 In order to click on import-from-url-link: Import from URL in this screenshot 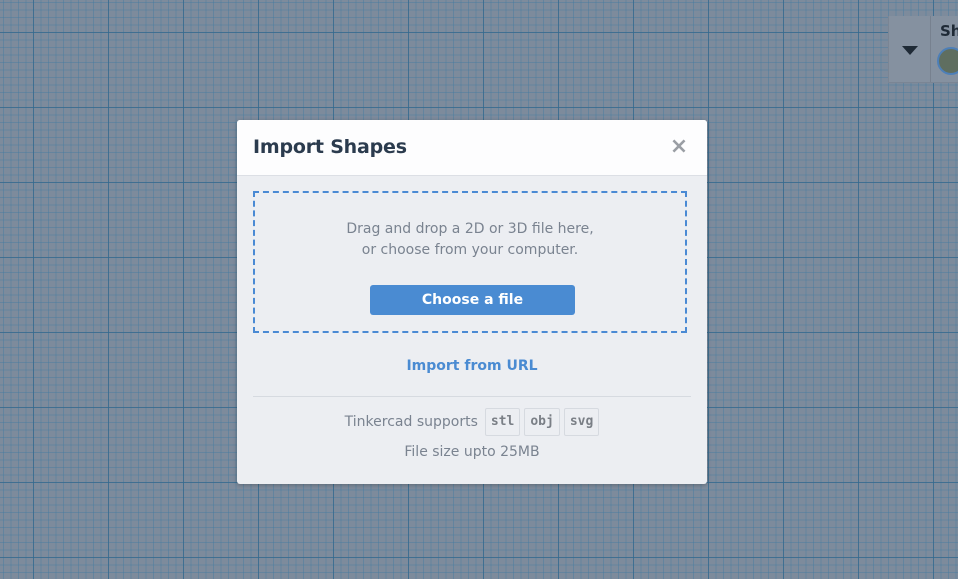, I will do `click(472, 366)`.